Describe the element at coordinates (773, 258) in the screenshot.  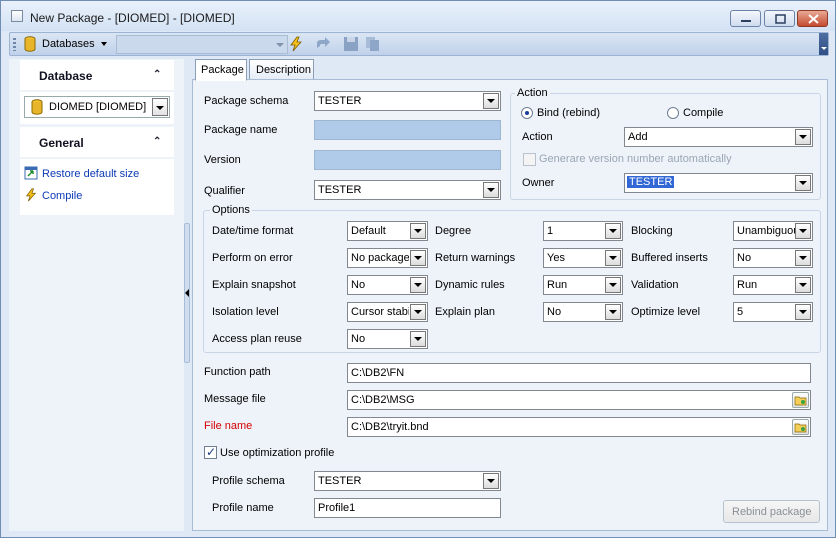
I see `buffered-inserts-select: No` at that location.